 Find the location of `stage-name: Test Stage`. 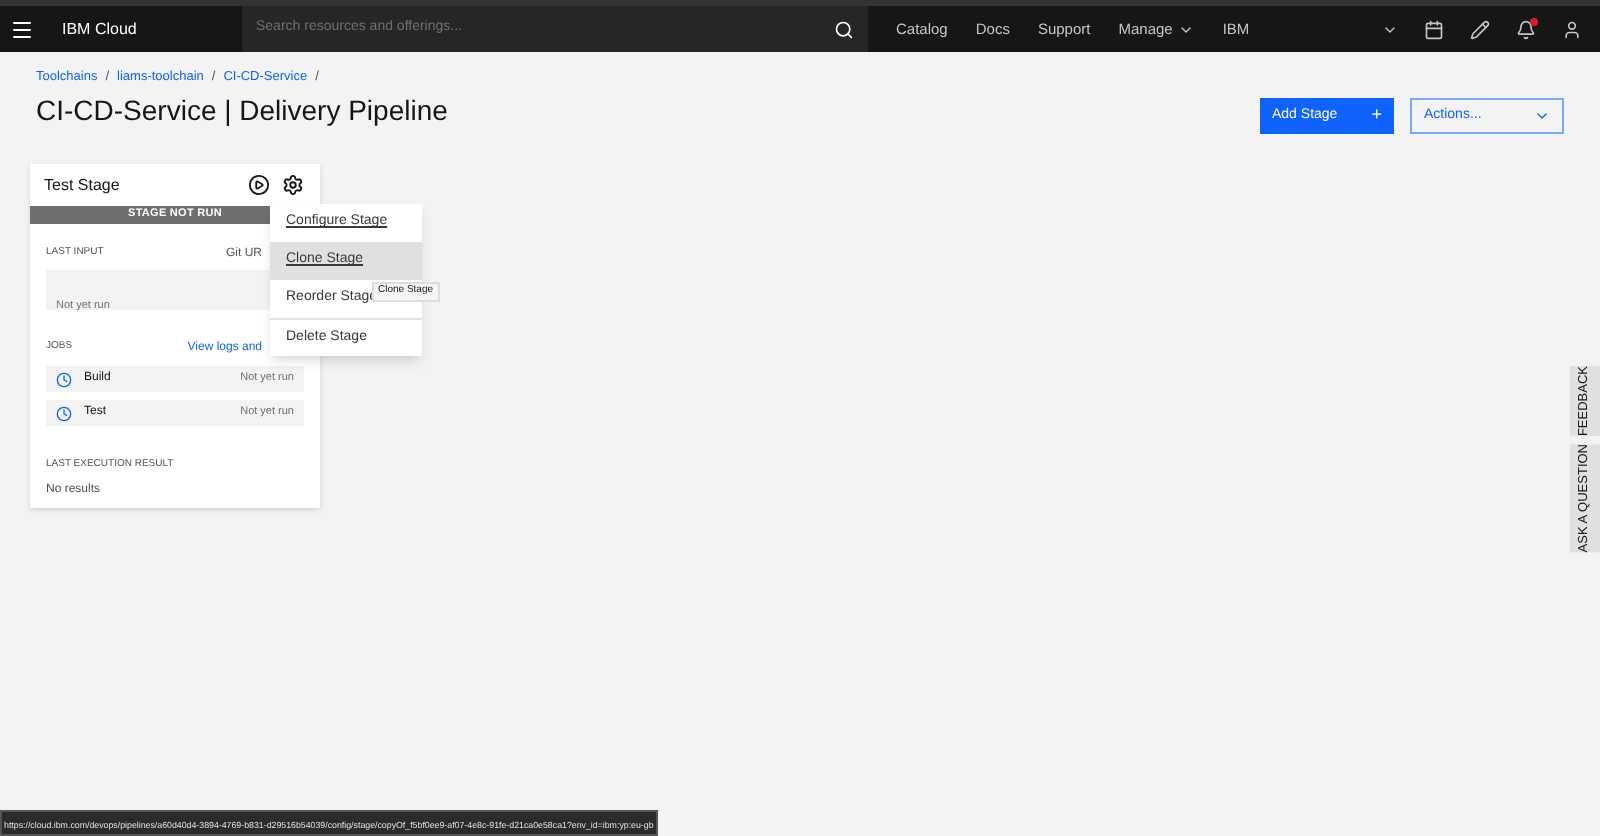

stage-name: Test Stage is located at coordinates (82, 185).